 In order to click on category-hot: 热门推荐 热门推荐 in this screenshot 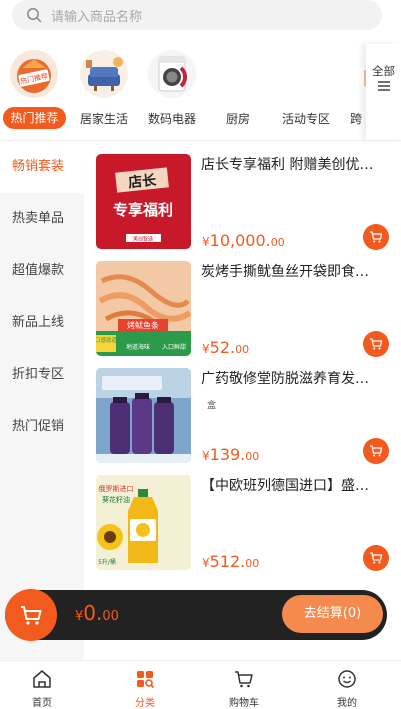, I will do `click(34, 89)`.